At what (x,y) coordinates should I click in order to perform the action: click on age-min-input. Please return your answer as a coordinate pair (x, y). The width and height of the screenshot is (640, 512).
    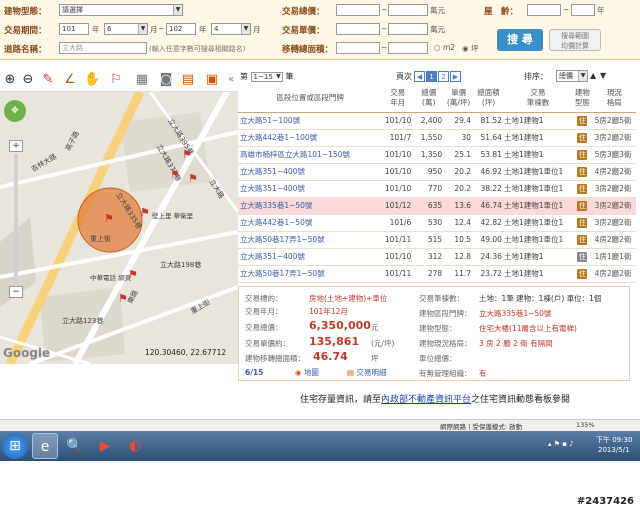
    Looking at the image, I should click on (544, 10).